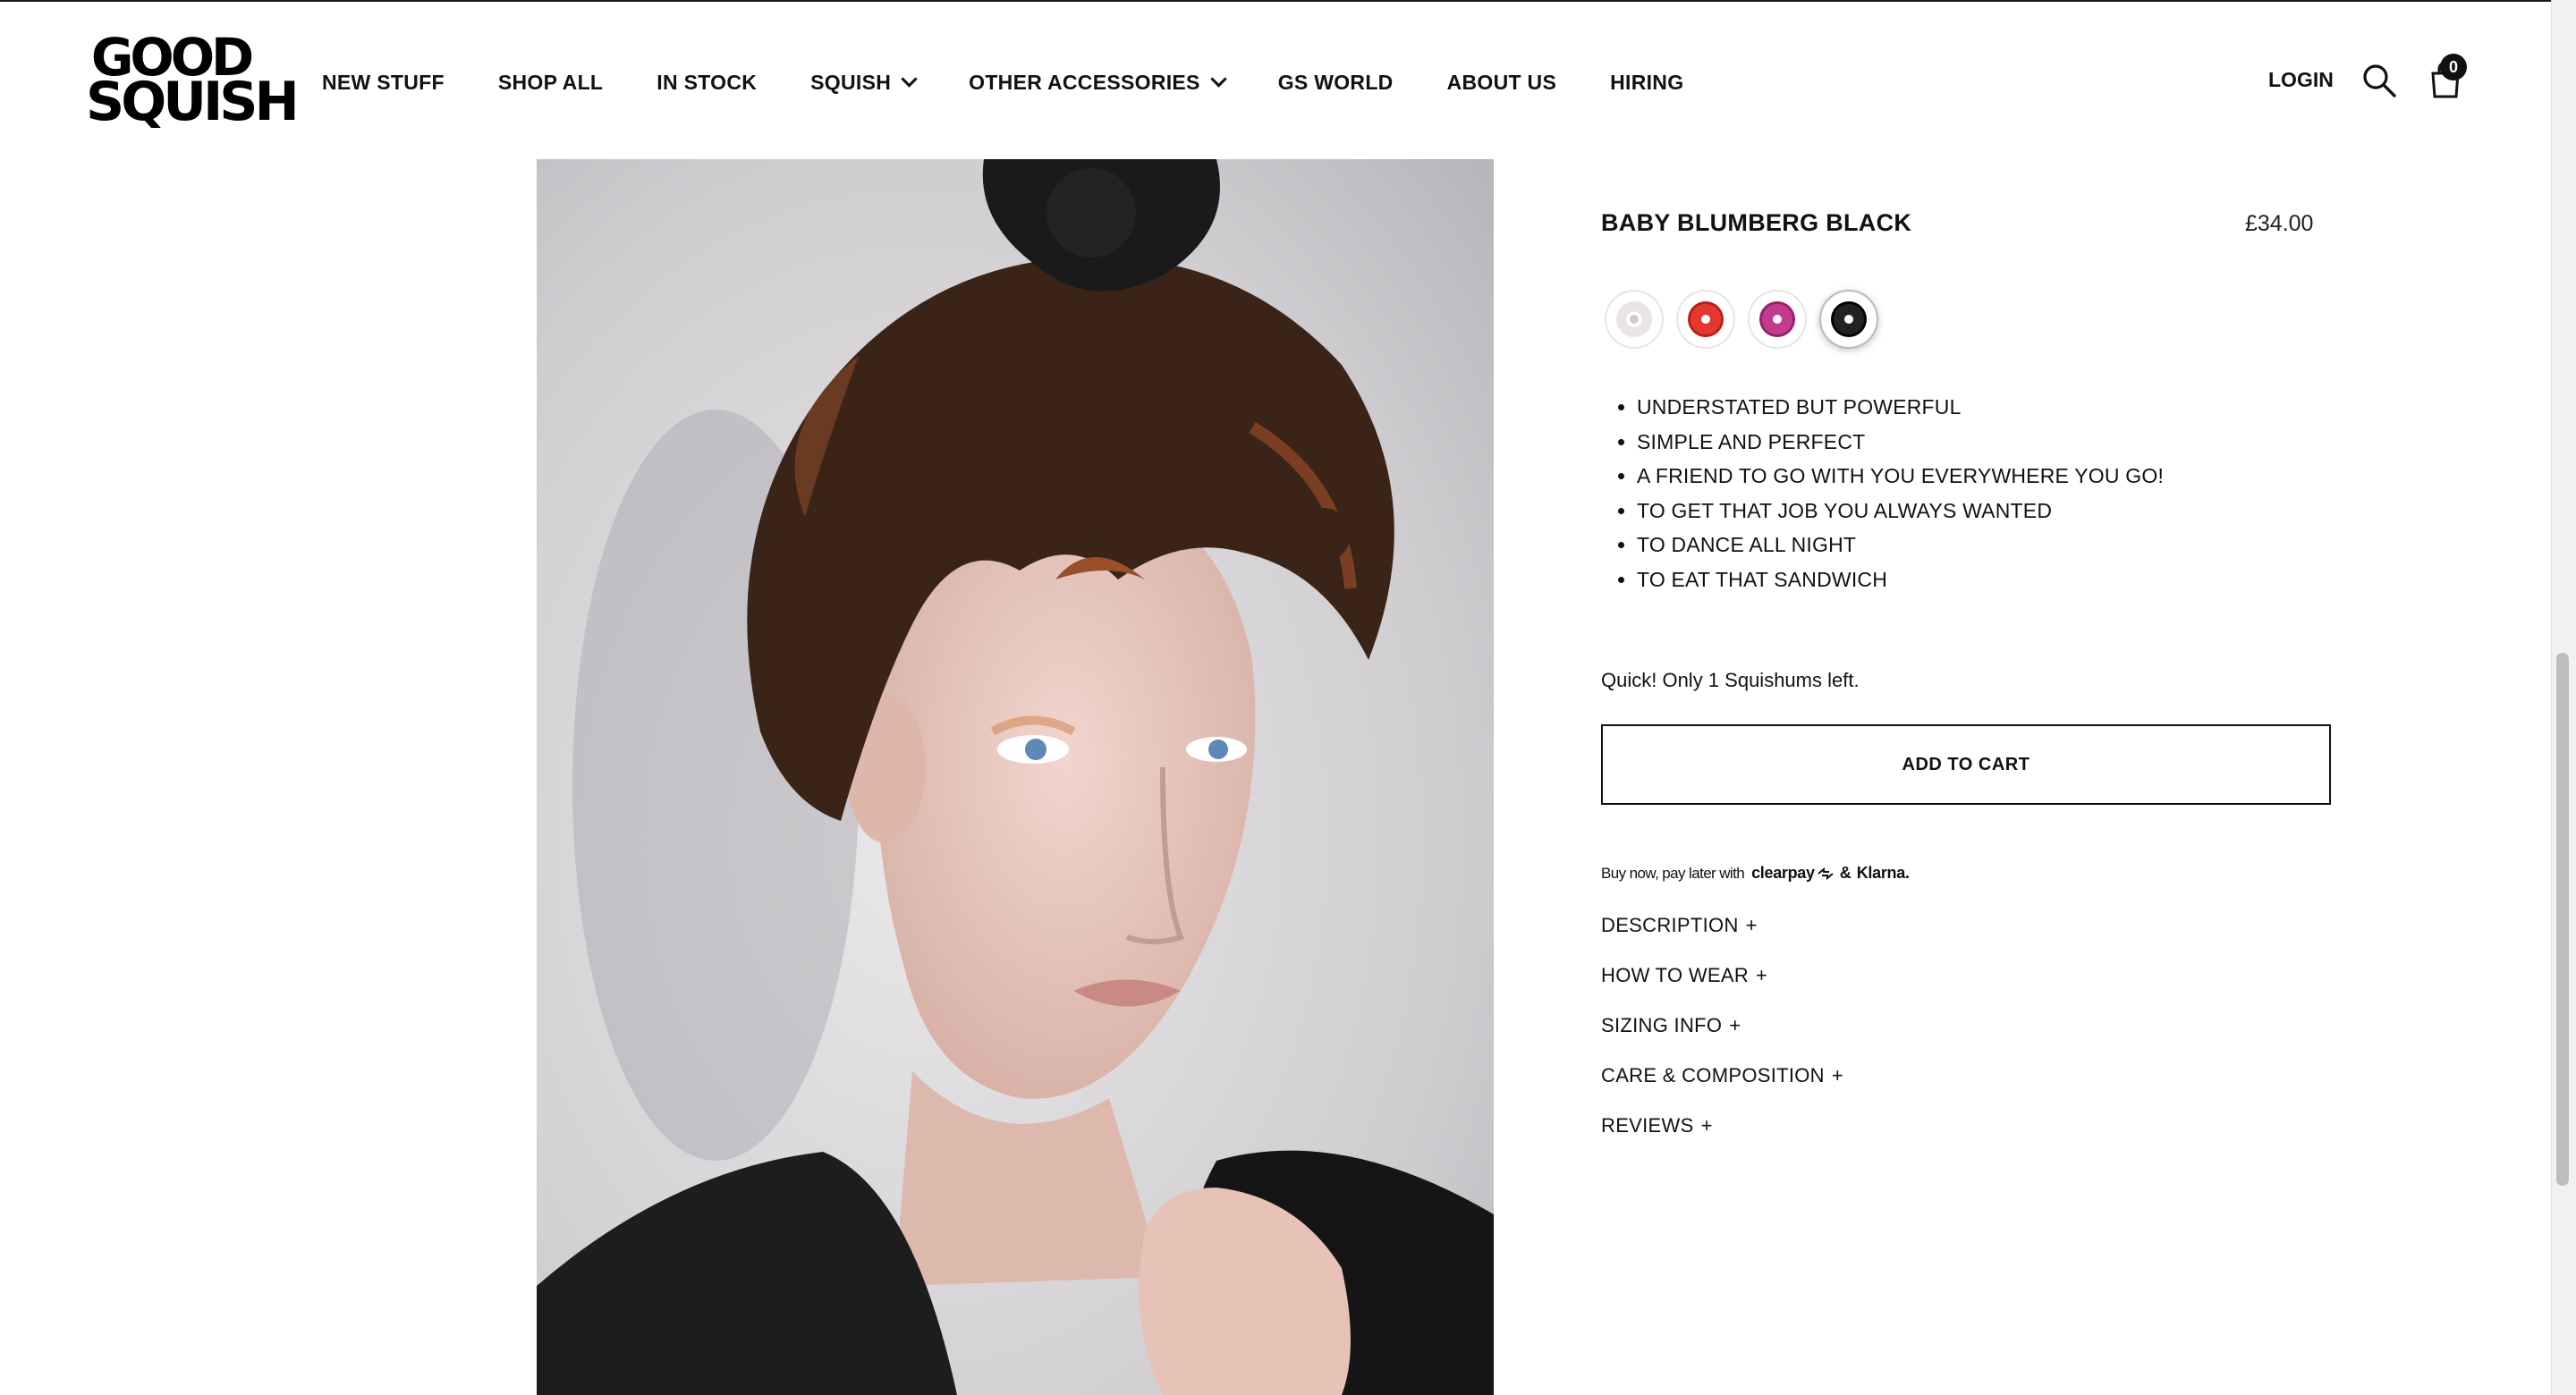 This screenshot has width=2576, height=1395. I want to click on nav-item-squish: SQUISH, so click(864, 82).